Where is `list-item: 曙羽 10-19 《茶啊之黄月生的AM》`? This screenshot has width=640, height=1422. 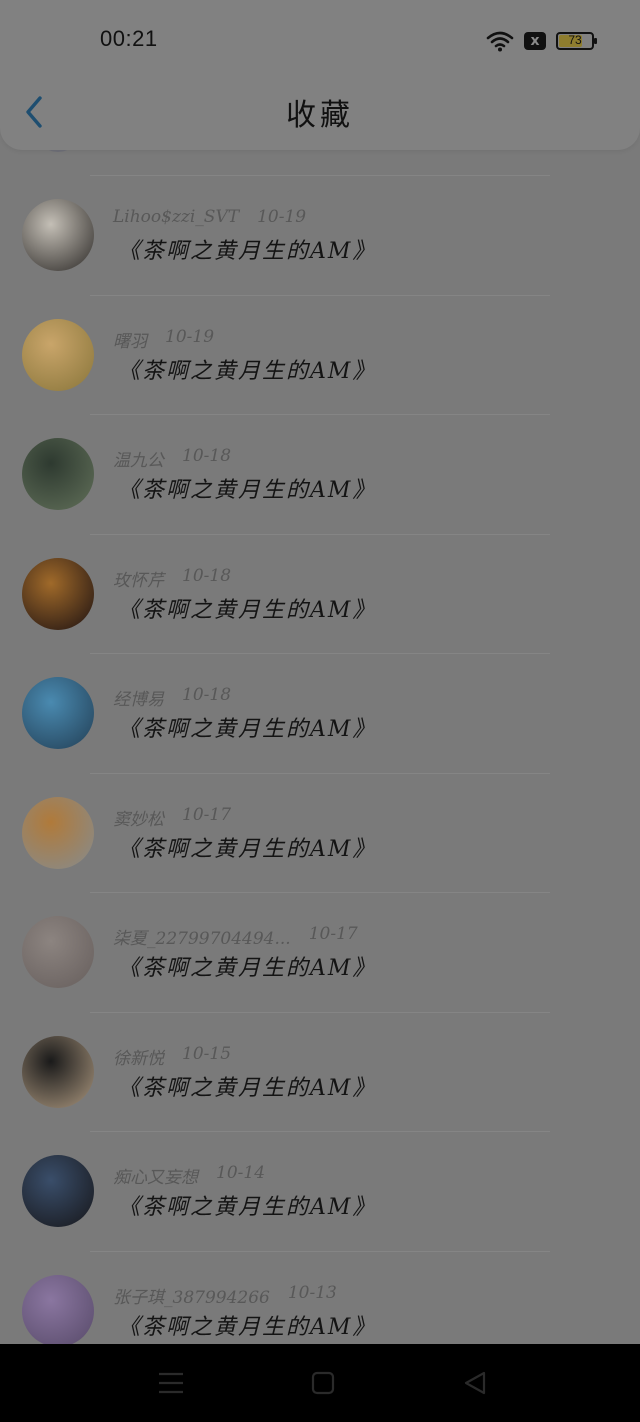
list-item: 曙羽 10-19 《茶啊之黄月生的AM》 is located at coordinates (320, 354).